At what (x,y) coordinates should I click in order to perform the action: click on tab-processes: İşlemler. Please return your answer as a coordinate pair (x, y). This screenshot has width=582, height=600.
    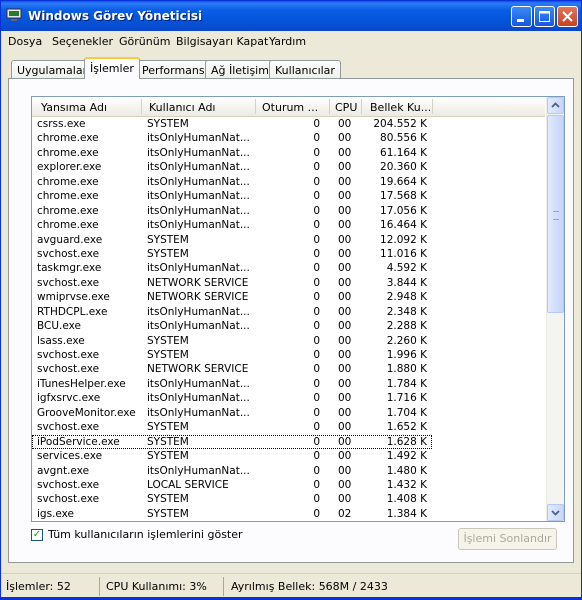
    Looking at the image, I should click on (112, 68).